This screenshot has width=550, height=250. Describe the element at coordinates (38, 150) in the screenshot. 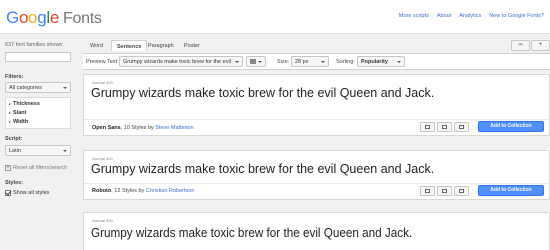

I see `script-select: Latin` at that location.